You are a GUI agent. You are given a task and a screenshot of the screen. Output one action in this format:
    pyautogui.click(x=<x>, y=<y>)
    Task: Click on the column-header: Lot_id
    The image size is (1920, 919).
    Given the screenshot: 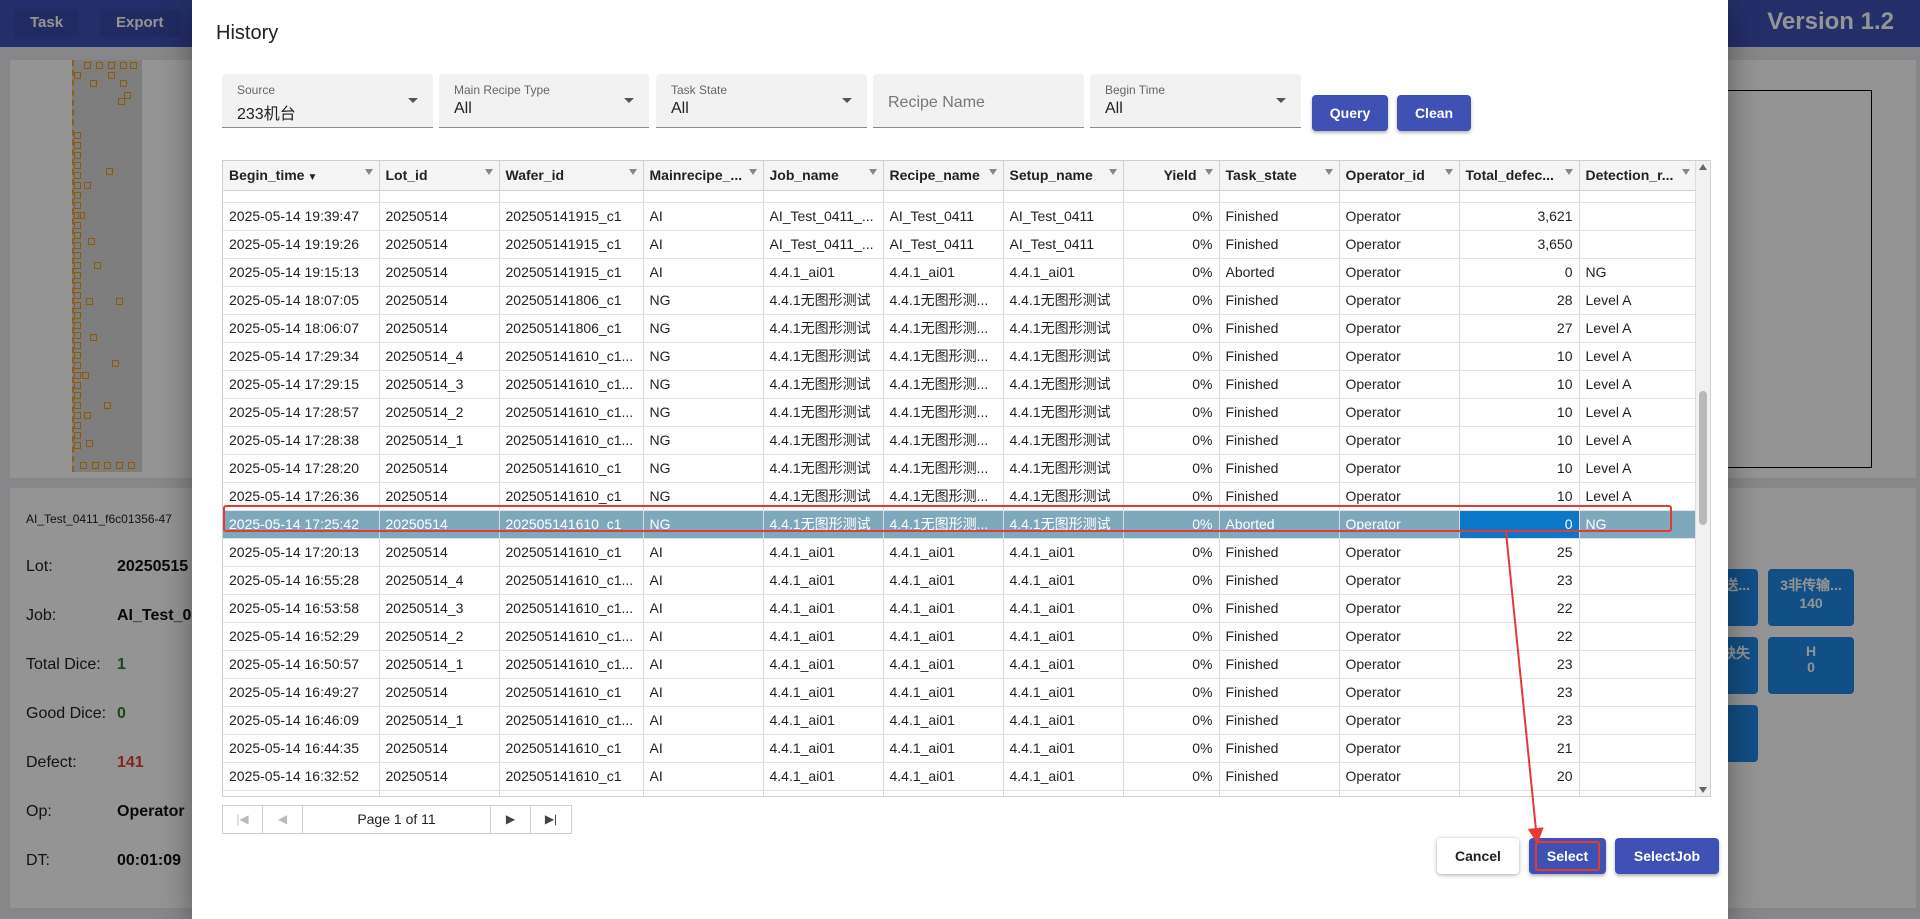 What is the action you would take?
    pyautogui.click(x=439, y=176)
    